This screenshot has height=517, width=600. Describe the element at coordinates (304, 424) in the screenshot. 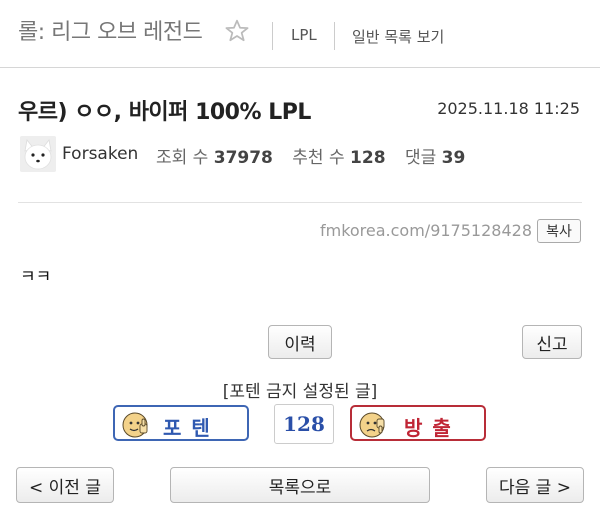

I see `vote-count: 128` at that location.